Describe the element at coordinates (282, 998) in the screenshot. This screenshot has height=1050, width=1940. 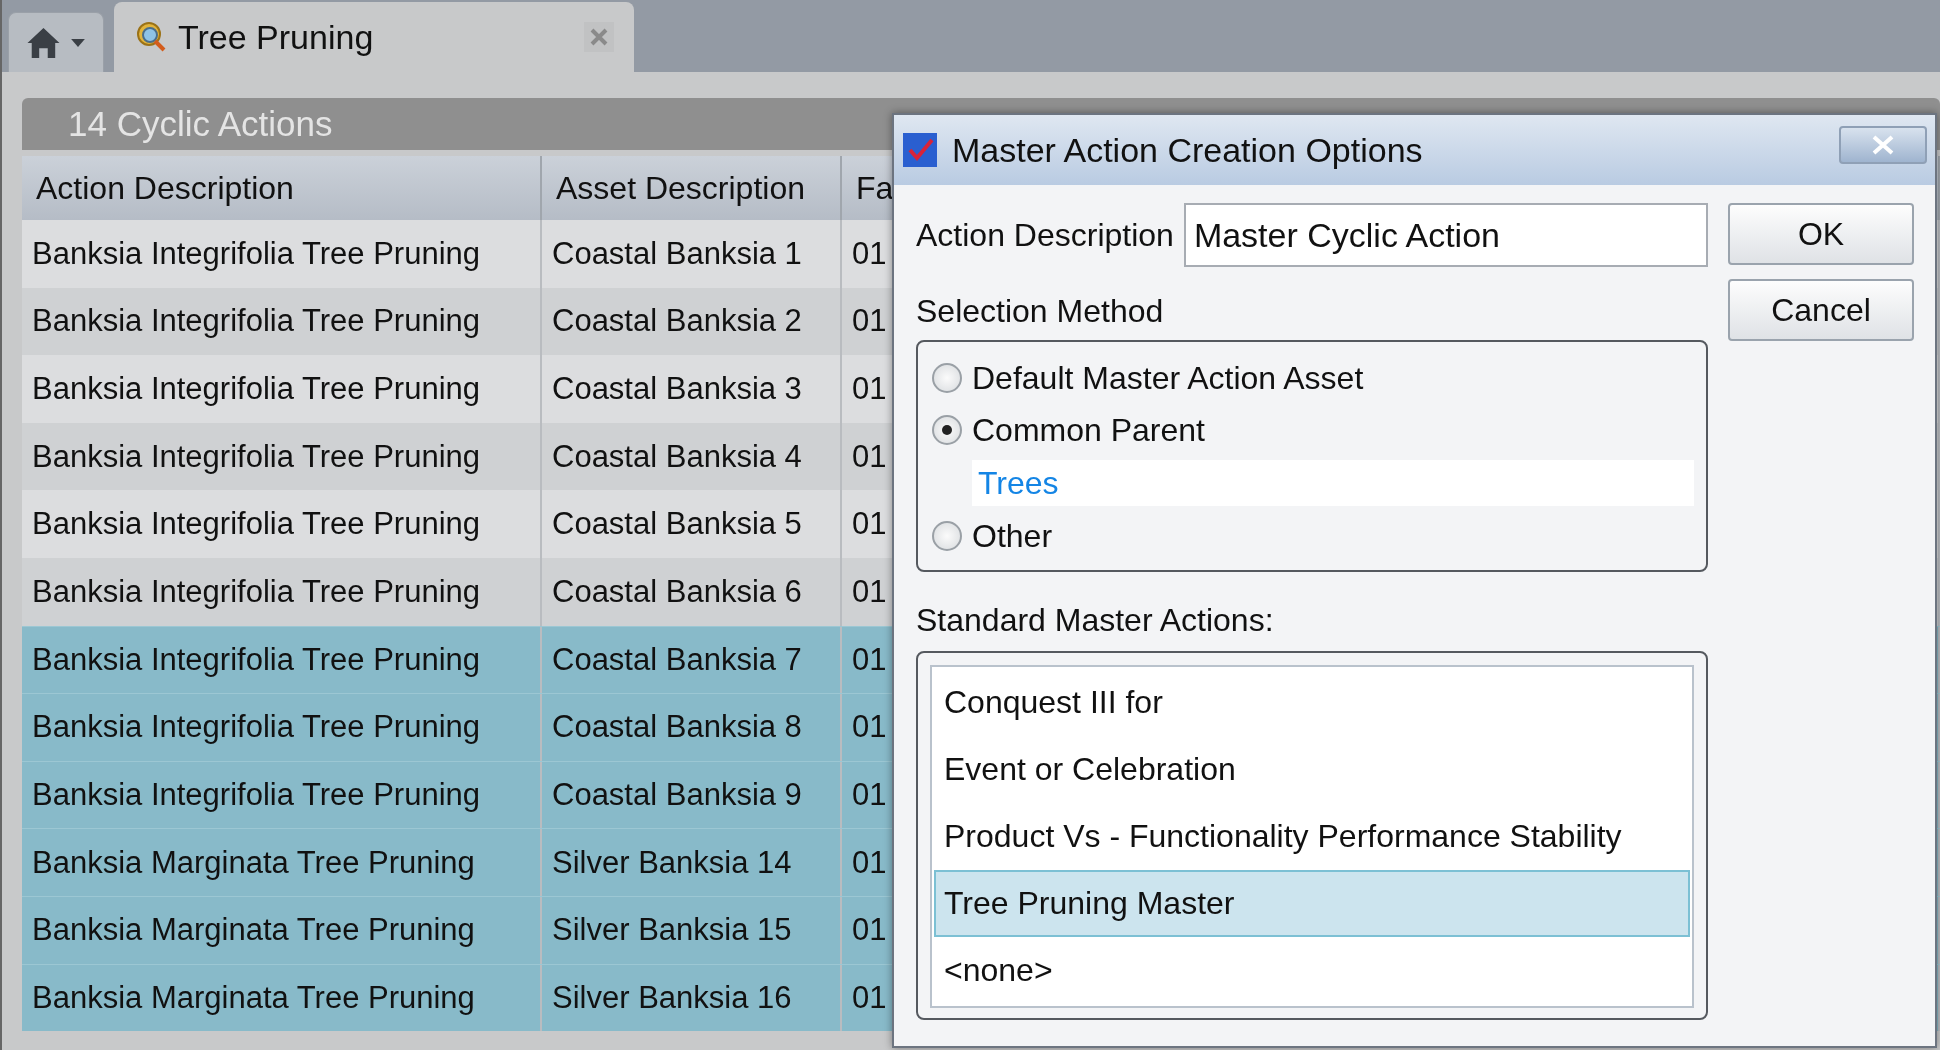
I see `table-cell: Banksia Marginata Tree Pruning` at that location.